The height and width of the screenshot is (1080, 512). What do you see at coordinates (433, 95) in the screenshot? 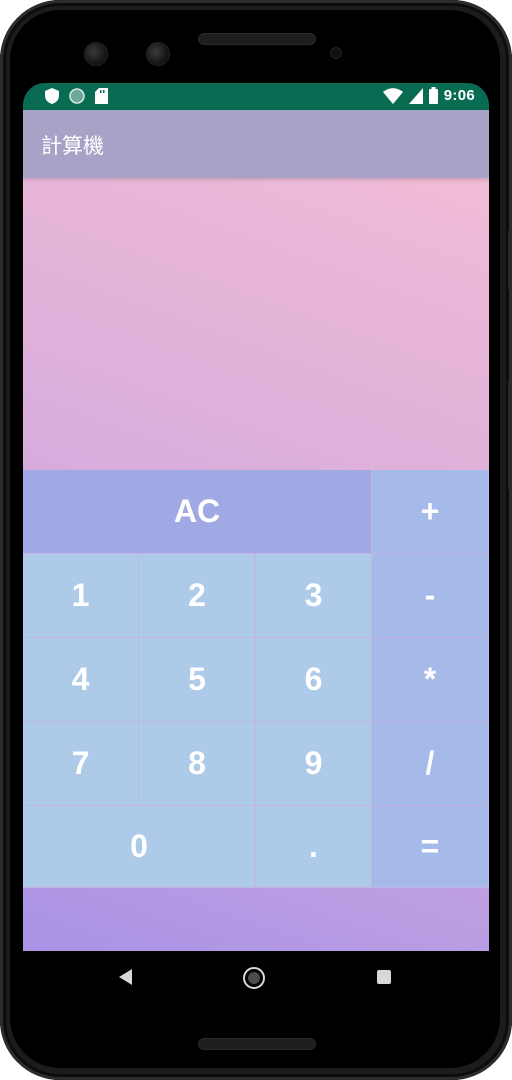
I see `battery-icon` at bounding box center [433, 95].